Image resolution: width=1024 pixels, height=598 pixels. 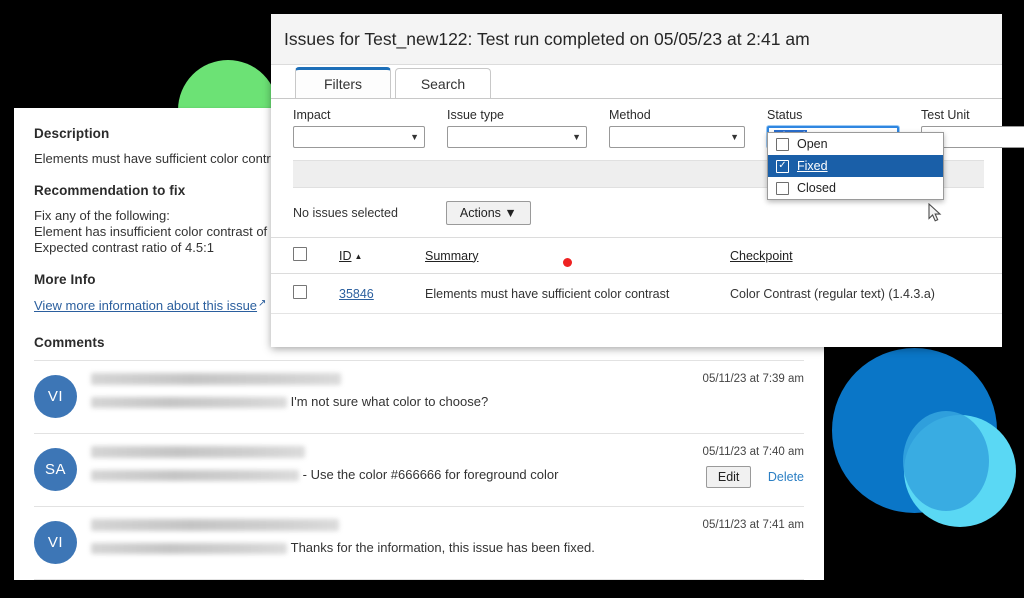 I want to click on comment-body: I'm not sure what color to choose?, so click(x=362, y=390).